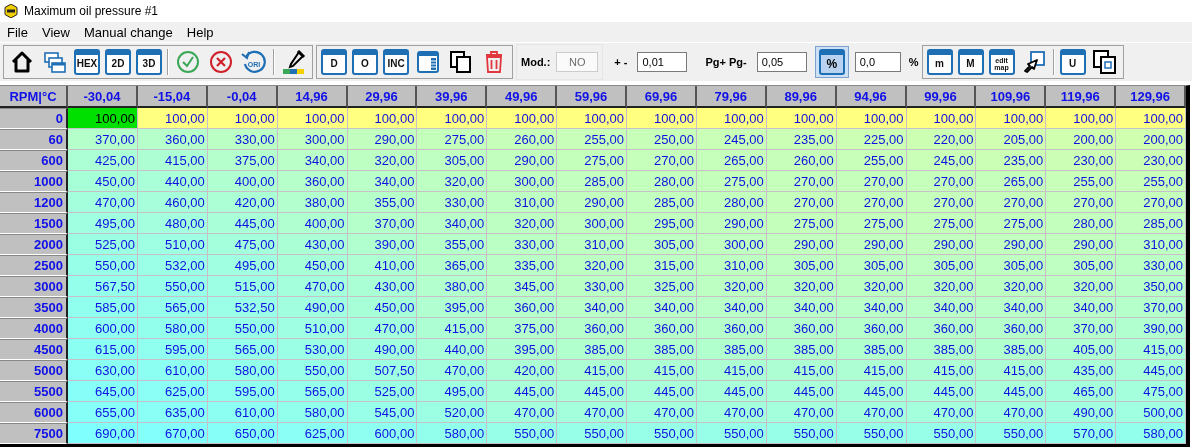  What do you see at coordinates (382, 370) in the screenshot?
I see `table-cell: 507,50` at bounding box center [382, 370].